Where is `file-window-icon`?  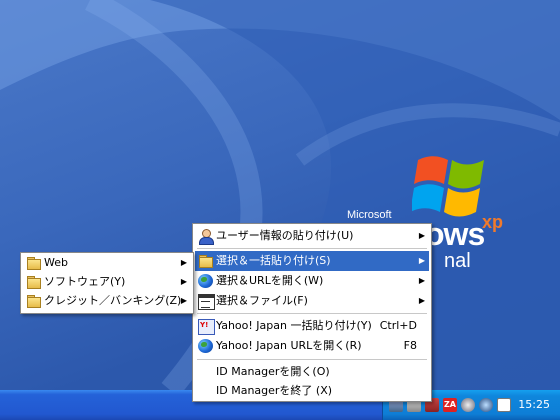 file-window-icon is located at coordinates (206, 302).